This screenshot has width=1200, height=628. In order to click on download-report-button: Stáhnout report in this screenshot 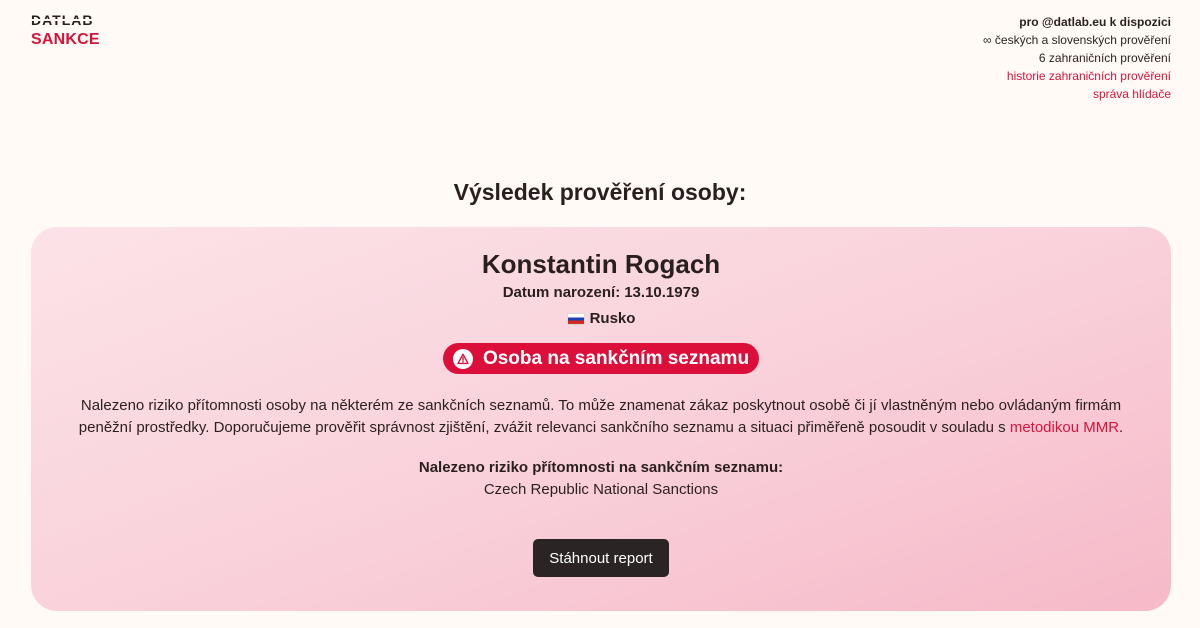, I will do `click(601, 558)`.